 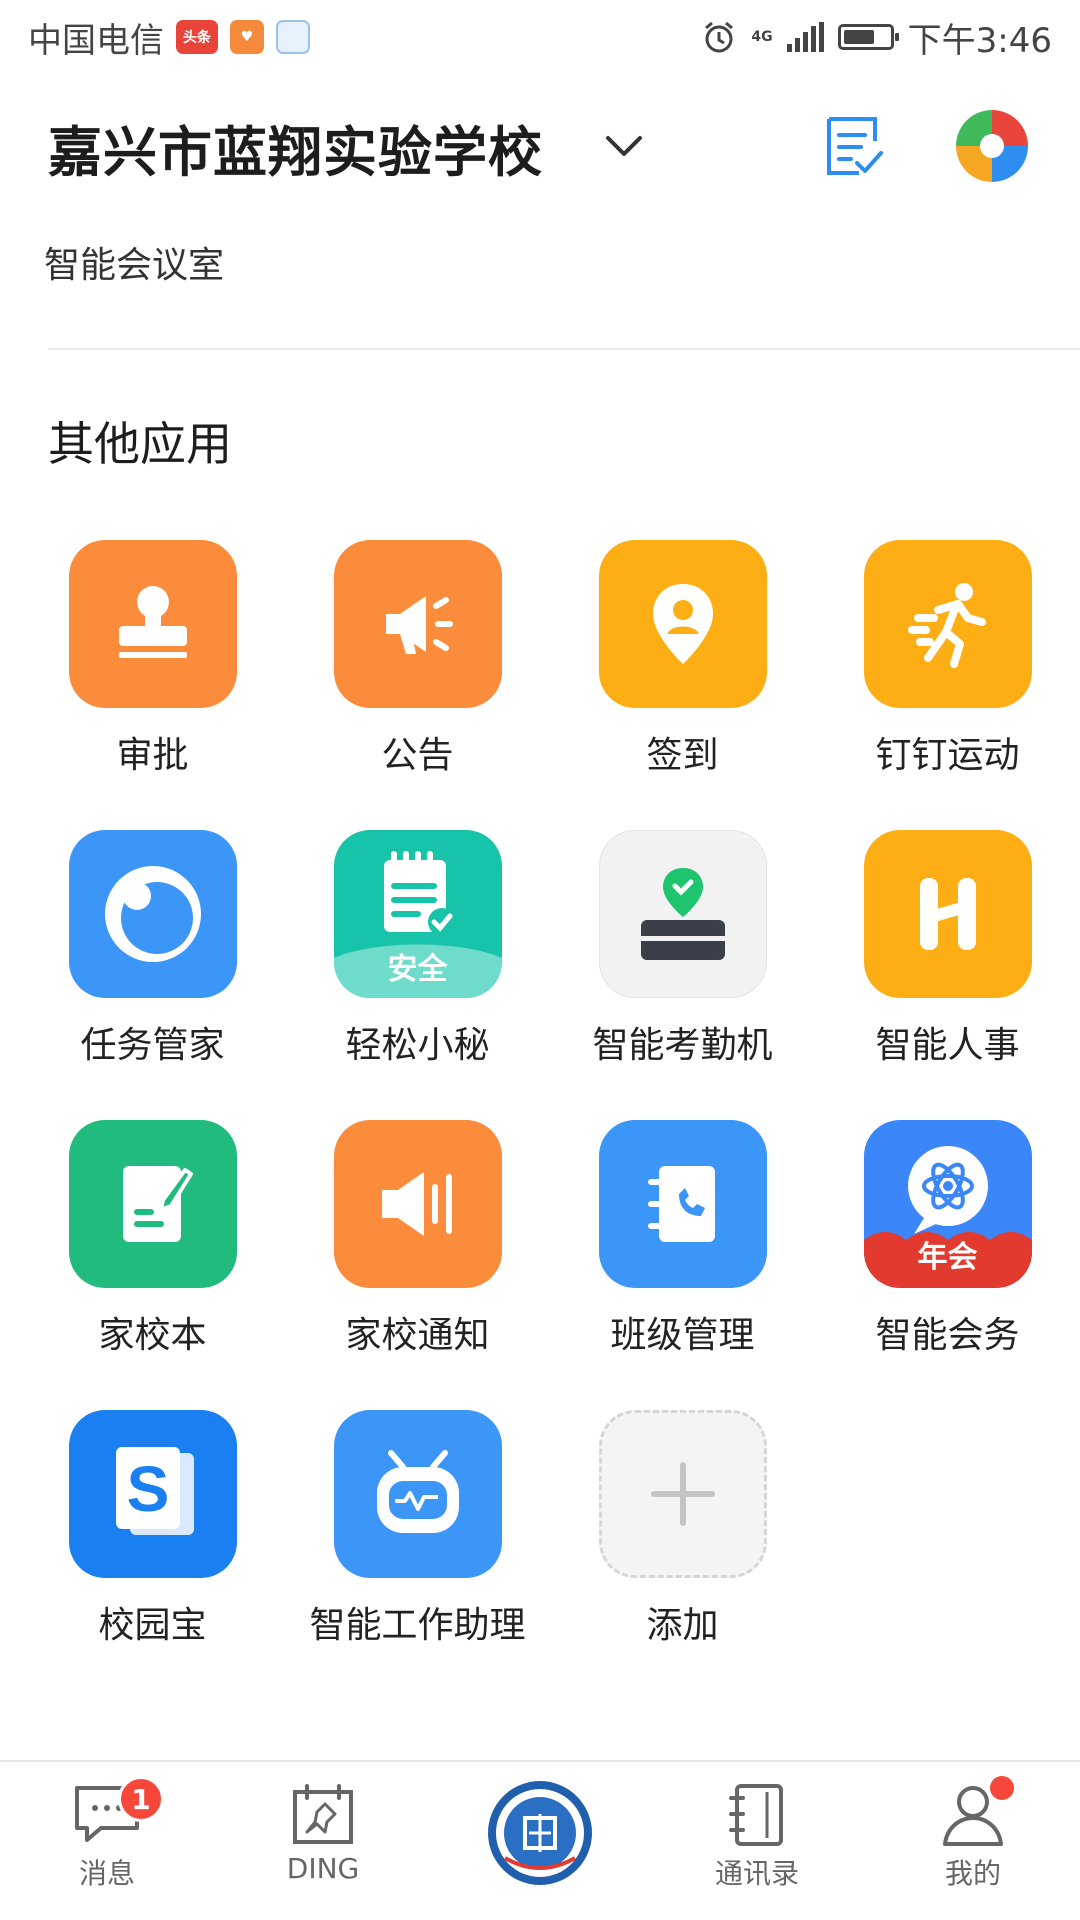 What do you see at coordinates (947, 624) in the screenshot?
I see `running-icon` at bounding box center [947, 624].